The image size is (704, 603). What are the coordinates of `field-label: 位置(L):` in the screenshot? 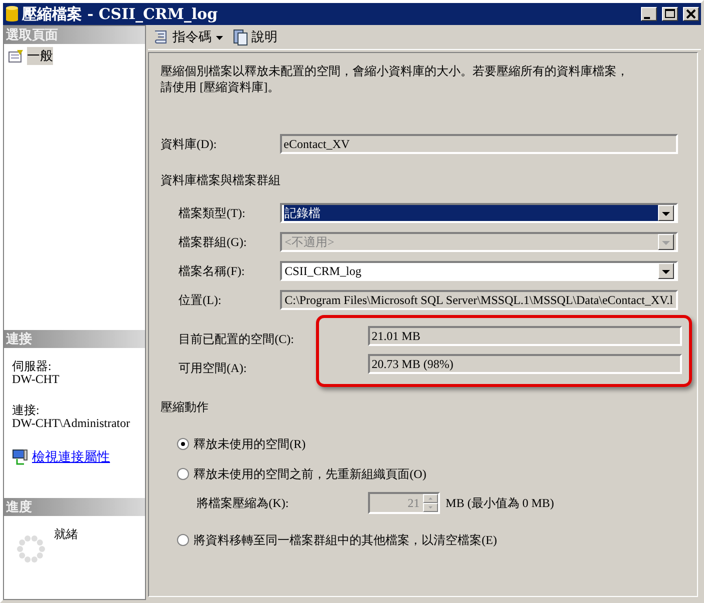 It's located at (200, 300).